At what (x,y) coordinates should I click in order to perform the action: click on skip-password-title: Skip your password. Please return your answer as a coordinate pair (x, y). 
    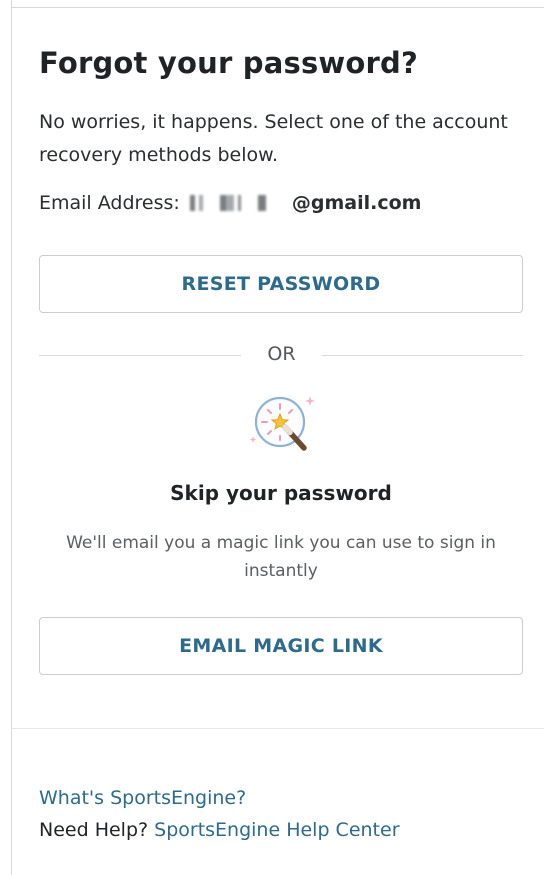
    Looking at the image, I should click on (281, 493).